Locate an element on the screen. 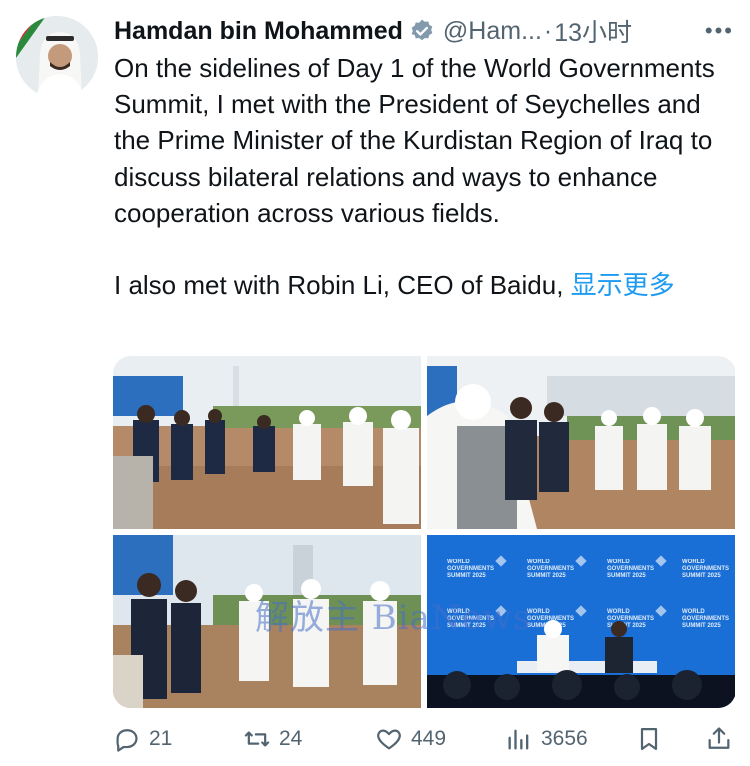  more-options-icon: ••• is located at coordinates (719, 31).